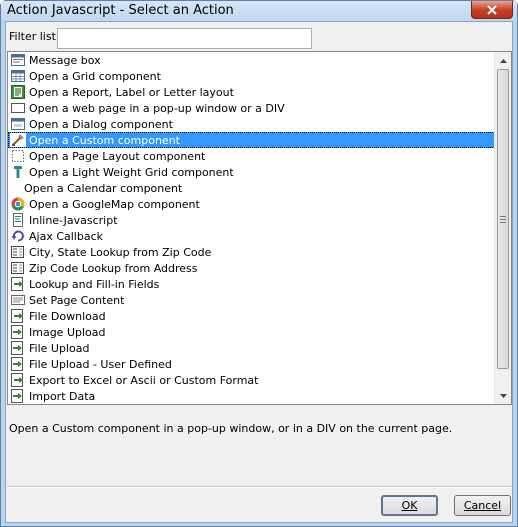 The width and height of the screenshot is (518, 527). Describe the element at coordinates (259, 487) in the screenshot. I see `divider` at that location.